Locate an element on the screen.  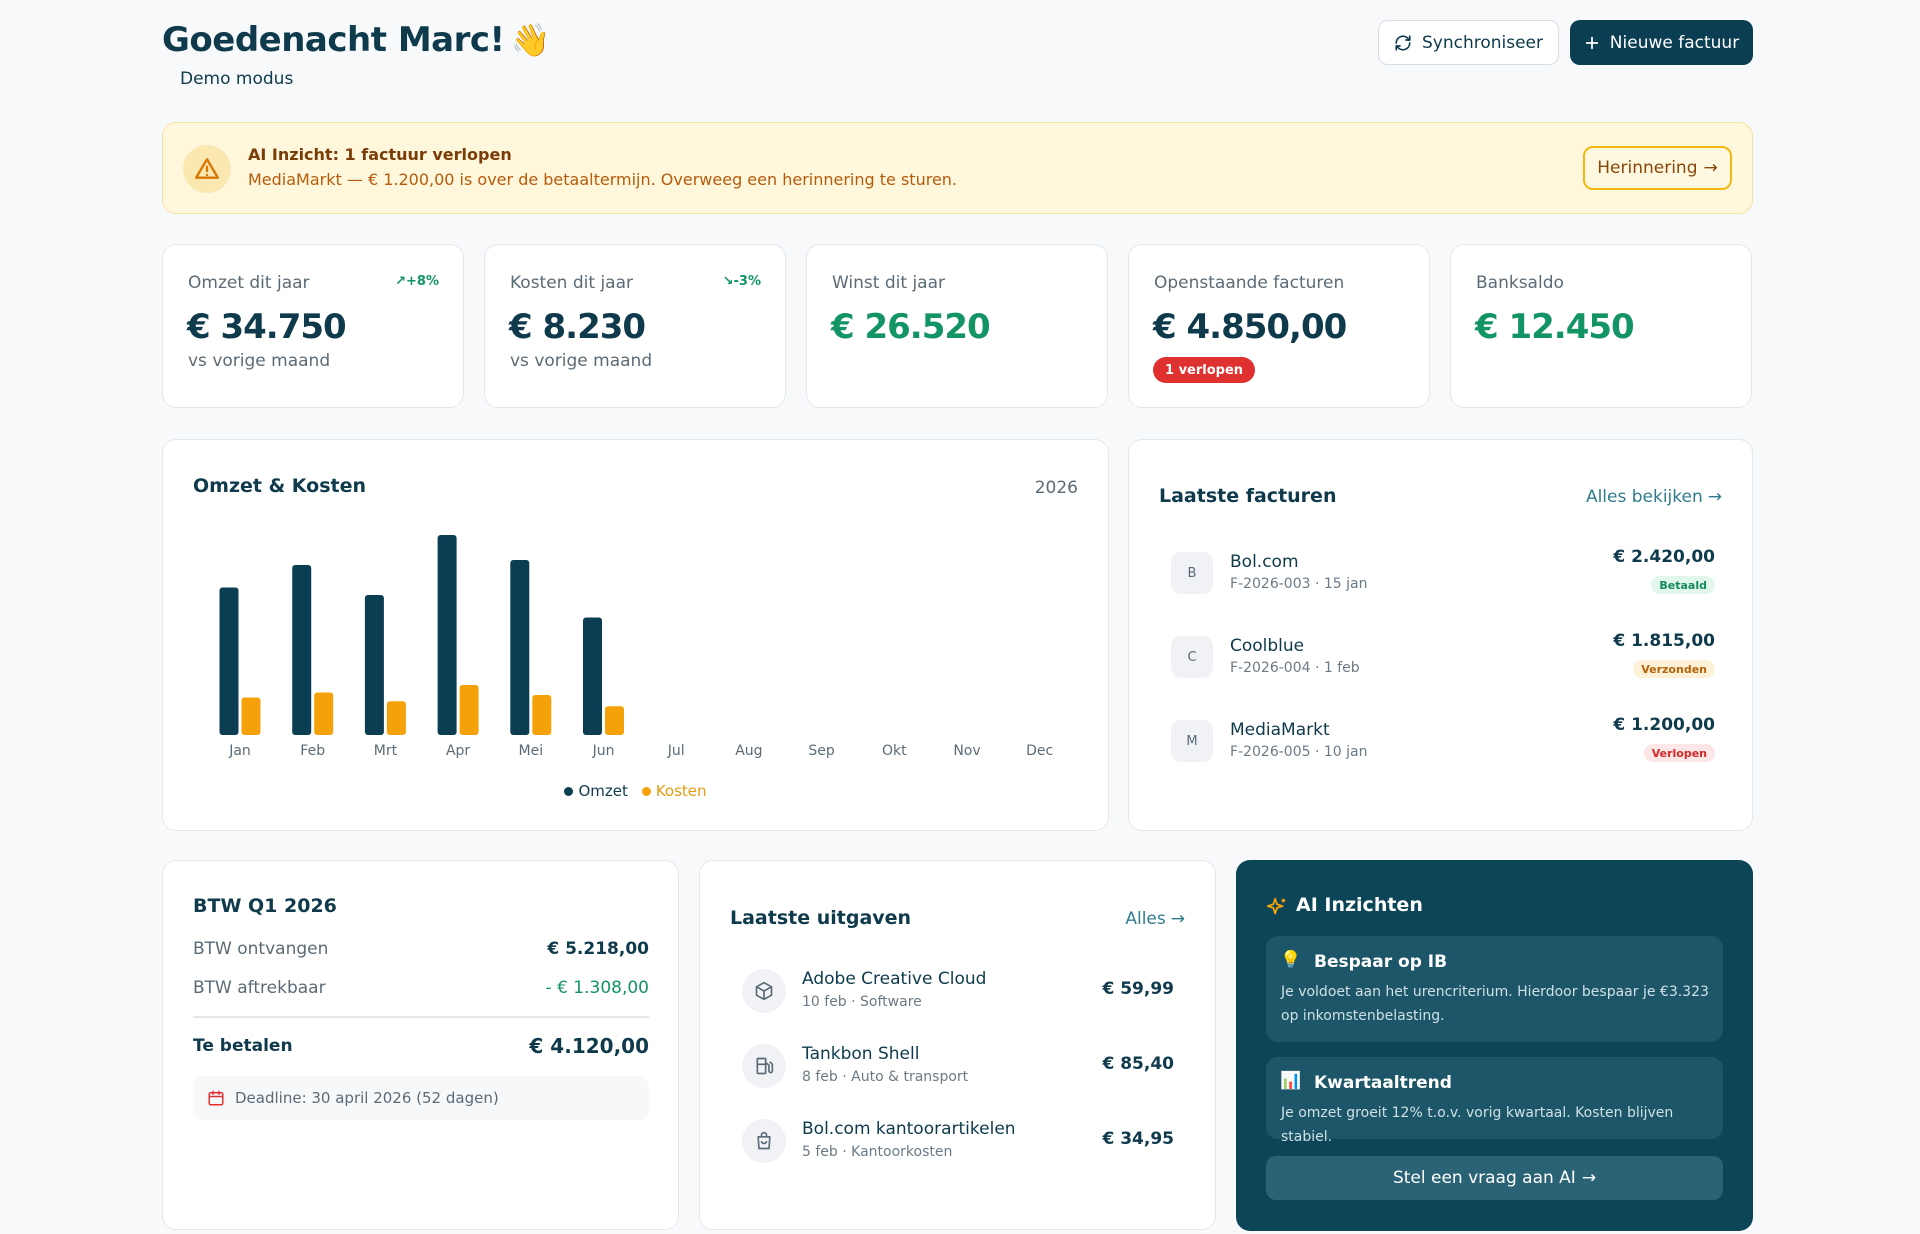
stat-label: Winst dit jaar is located at coordinates (888, 283).